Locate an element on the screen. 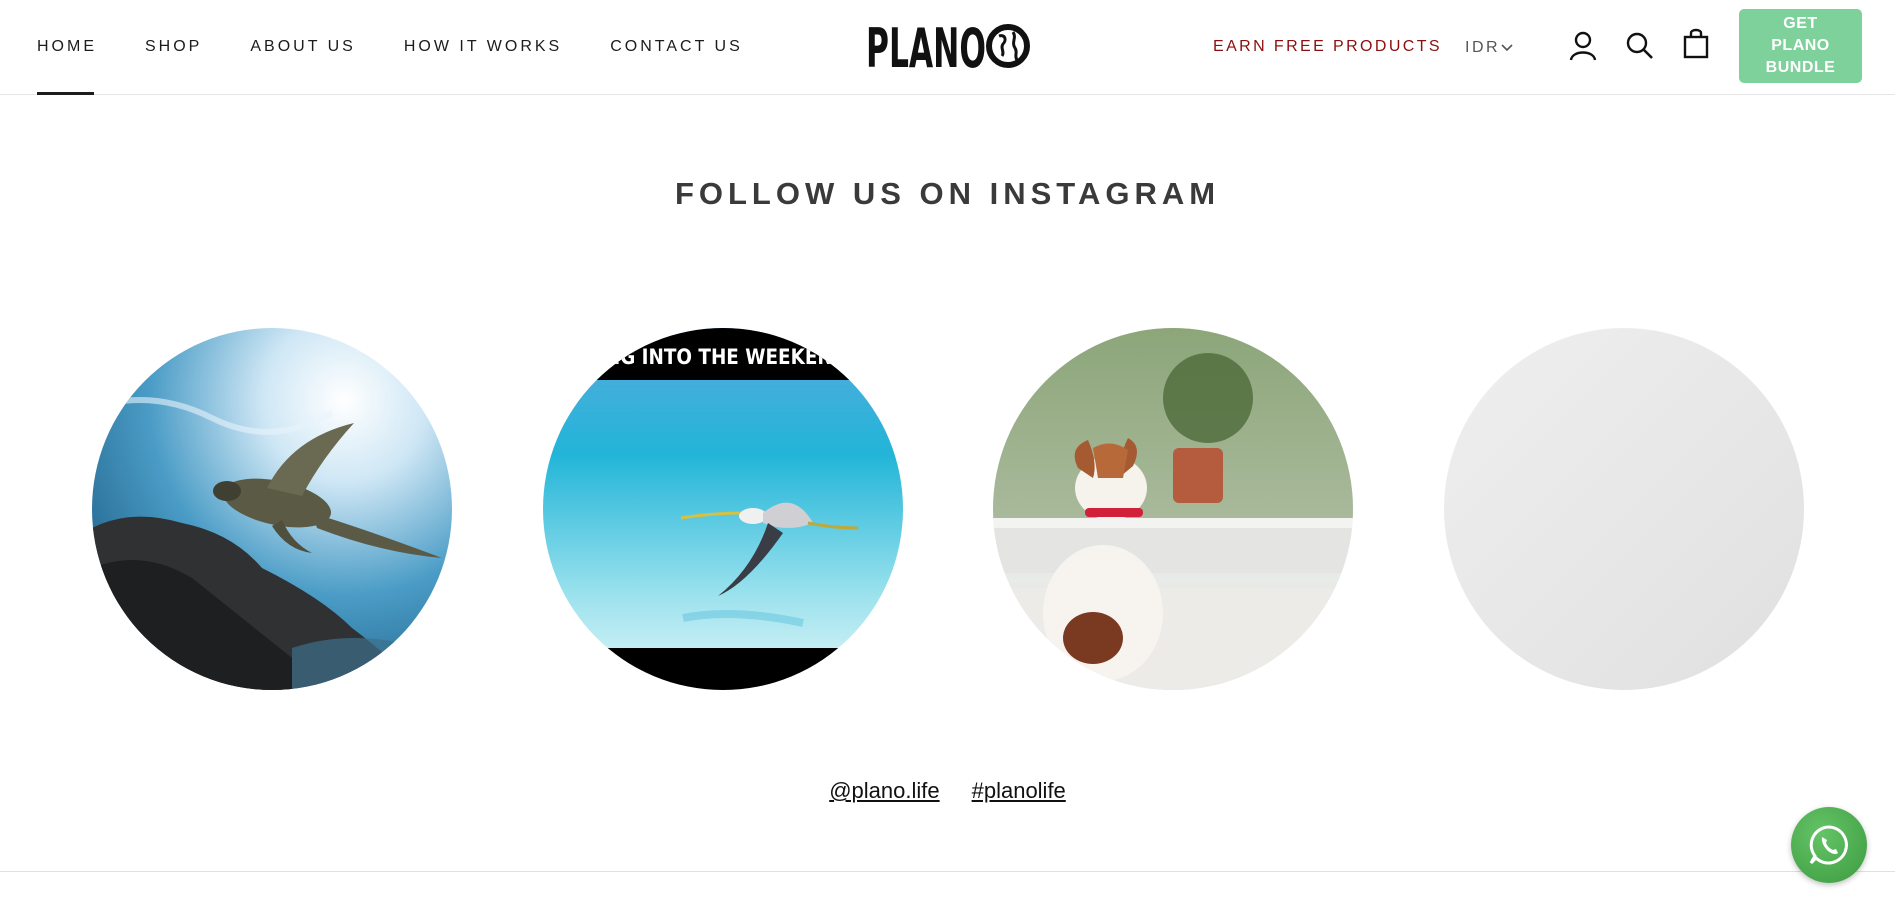 Image resolution: width=1895 pixels, height=898 pixels. instagram-post-placeholder is located at coordinates (1624, 509).